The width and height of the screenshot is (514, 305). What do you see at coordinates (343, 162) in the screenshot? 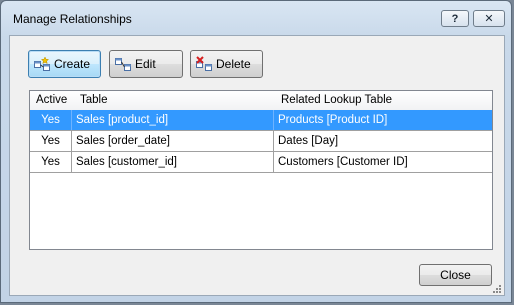
I see `cell-related-lookup-table: Customers [Customer ID]` at bounding box center [343, 162].